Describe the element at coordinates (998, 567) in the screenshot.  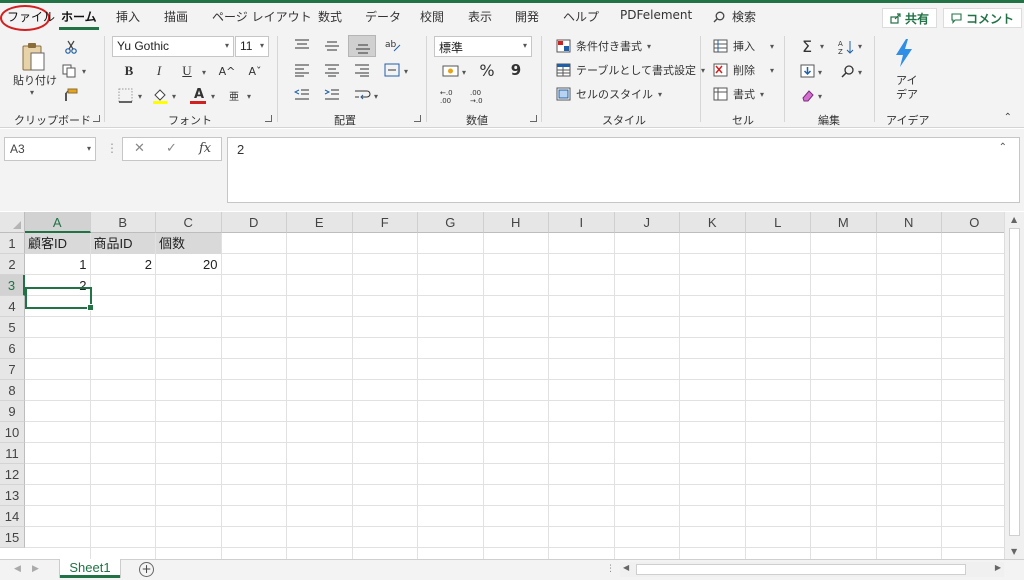
I see `scroll-right-icon: ▶` at that location.